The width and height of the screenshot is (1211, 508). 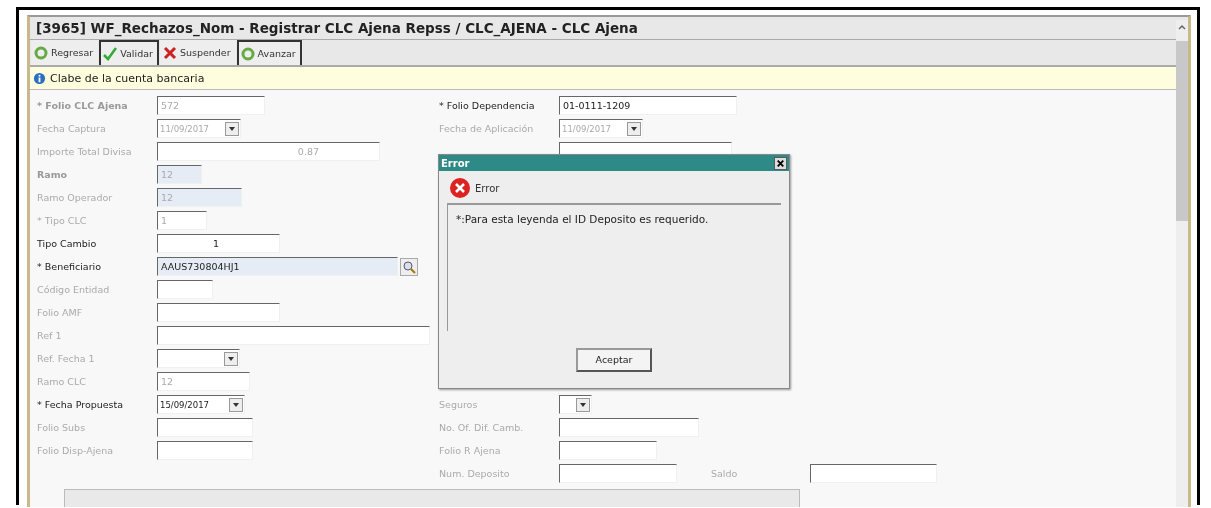 I want to click on cross-icon, so click(x=169, y=52).